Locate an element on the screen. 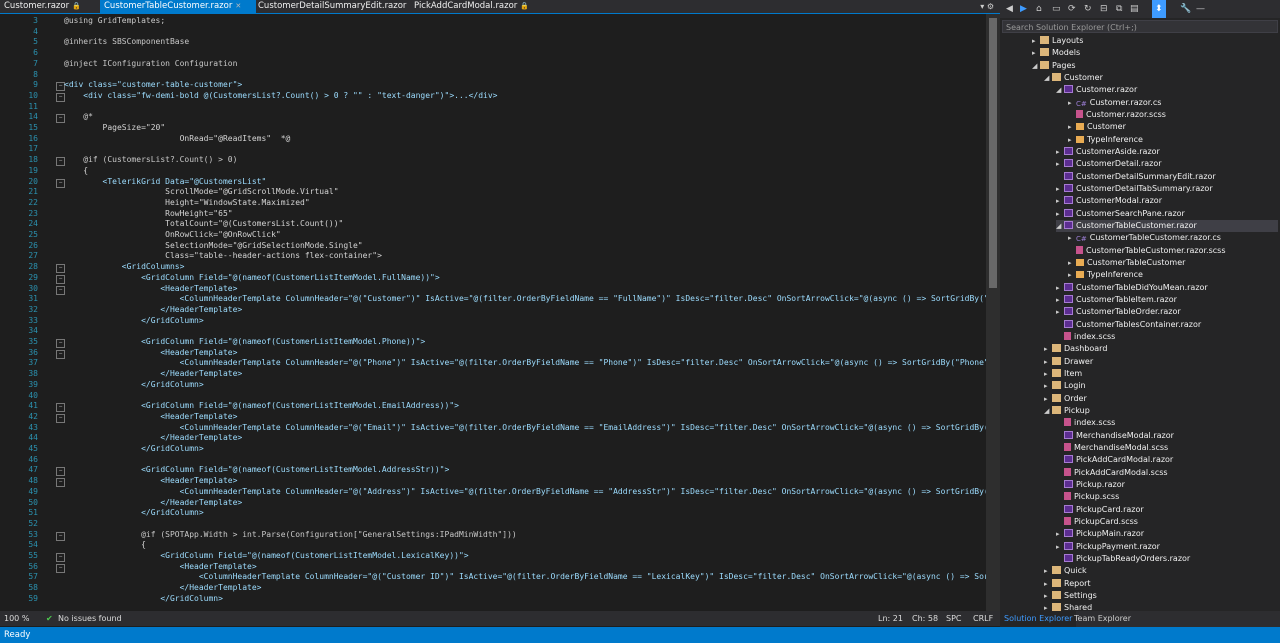  code-line: 52 is located at coordinates (493, 524).